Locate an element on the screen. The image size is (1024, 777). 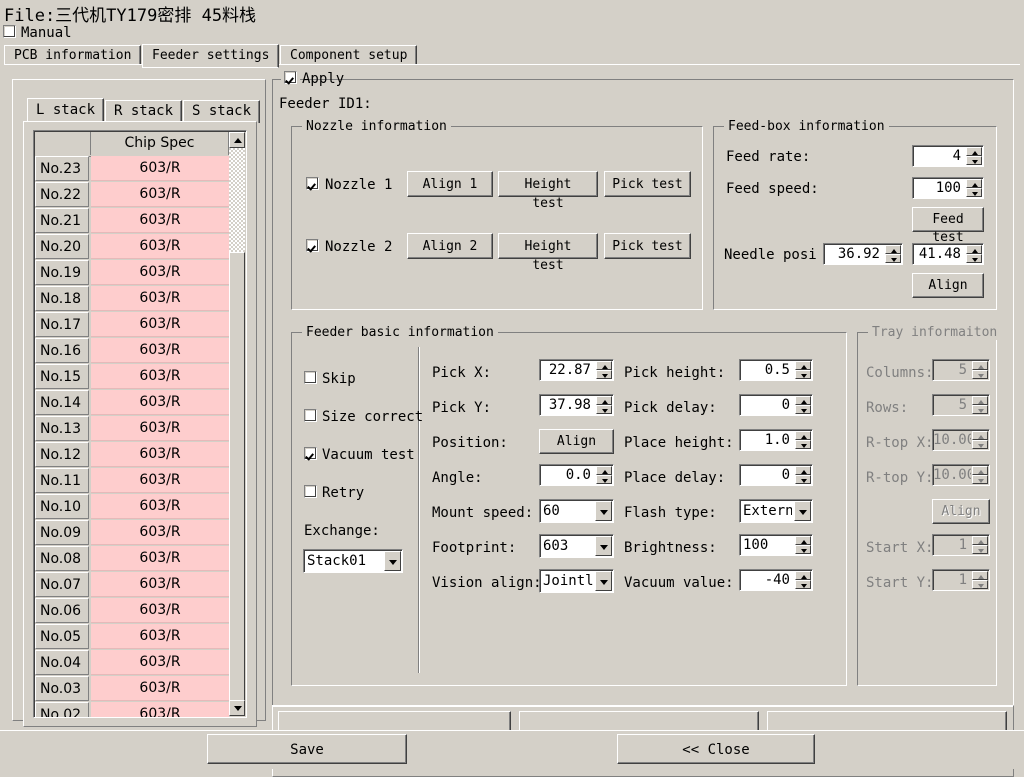
row-header-cell: No.05 is located at coordinates (62, 636).